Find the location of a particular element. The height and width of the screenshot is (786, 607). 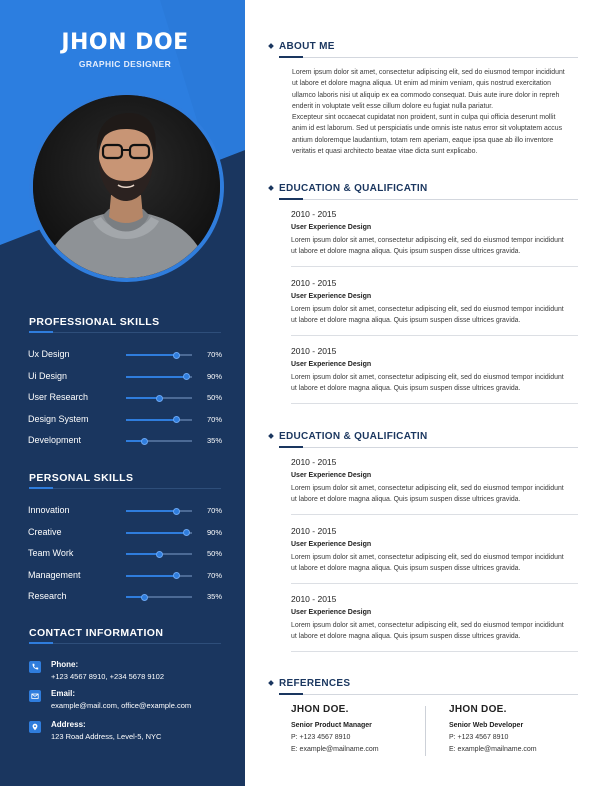

skill-row: Development 35% is located at coordinates (125, 441).